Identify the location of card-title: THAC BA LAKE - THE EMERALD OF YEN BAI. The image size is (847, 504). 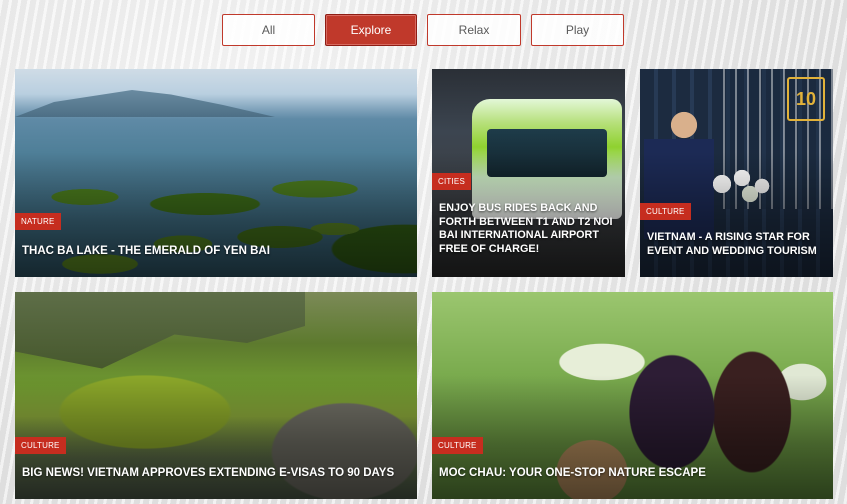
(215, 251).